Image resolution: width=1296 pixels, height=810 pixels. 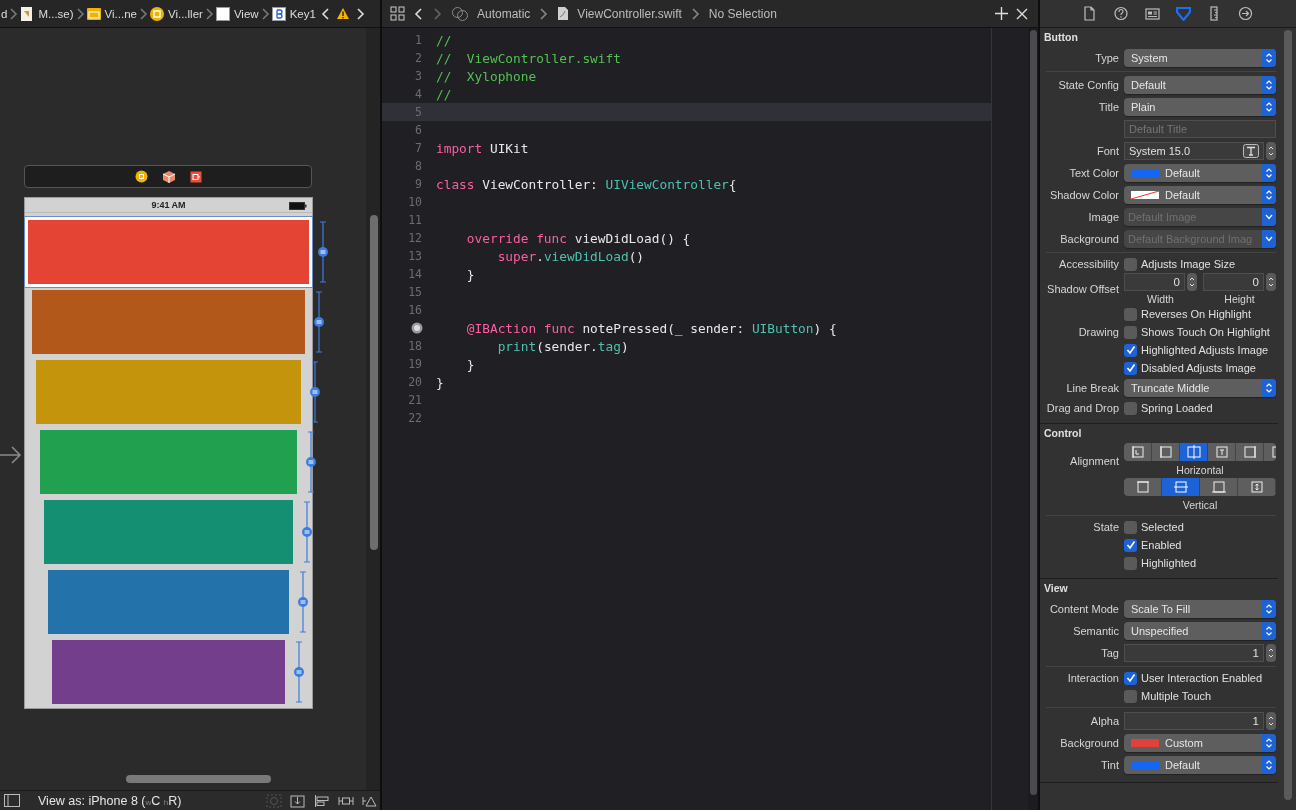 What do you see at coordinates (482, 148) in the screenshot?
I see `code-line: import UIKit` at bounding box center [482, 148].